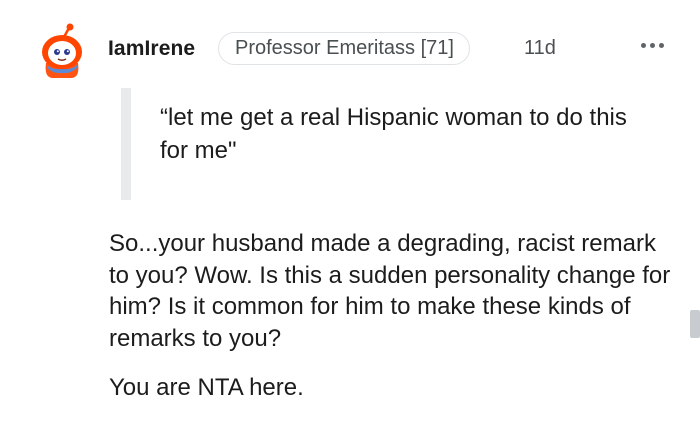 This screenshot has height=431, width=700. Describe the element at coordinates (344, 48) in the screenshot. I see `user-flair: Professor Emeritass [71]` at that location.